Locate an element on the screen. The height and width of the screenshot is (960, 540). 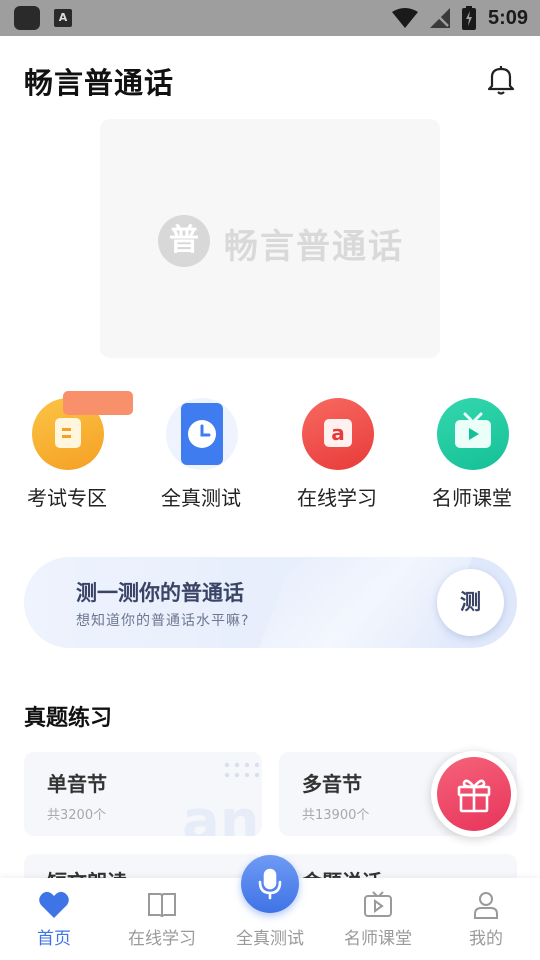
microphone-button is located at coordinates (270, 884).